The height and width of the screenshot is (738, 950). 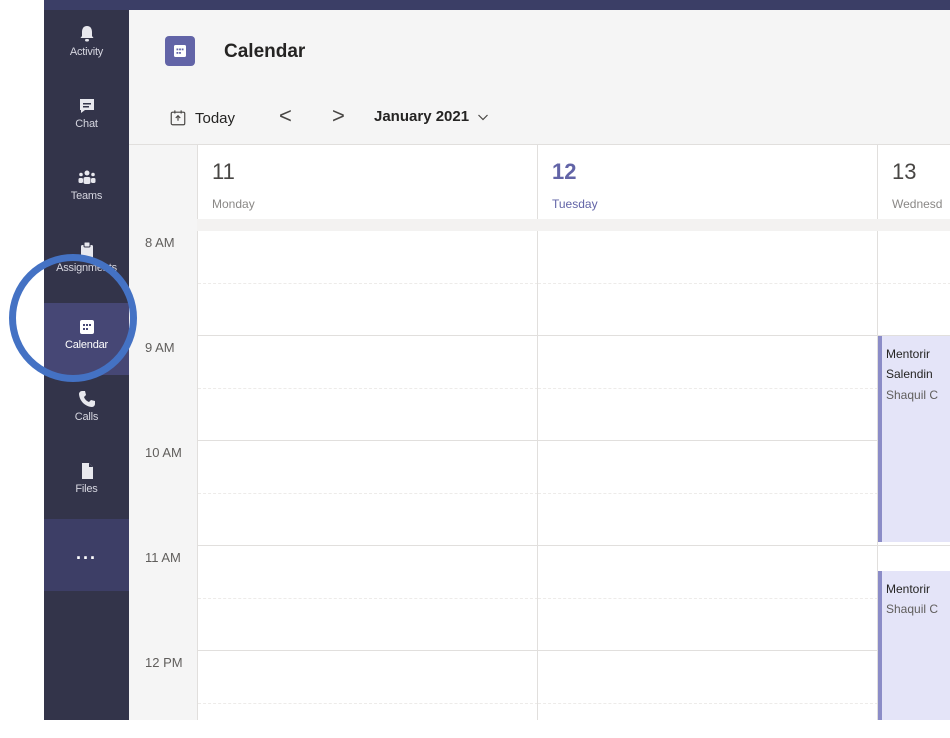 I want to click on bell-icon, so click(x=86, y=34).